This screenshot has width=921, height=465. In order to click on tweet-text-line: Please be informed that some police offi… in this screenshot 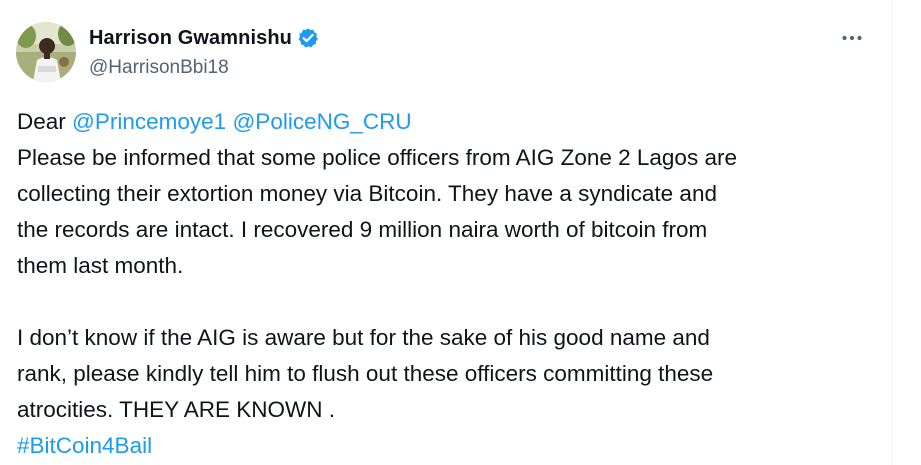, I will do `click(377, 157)`.